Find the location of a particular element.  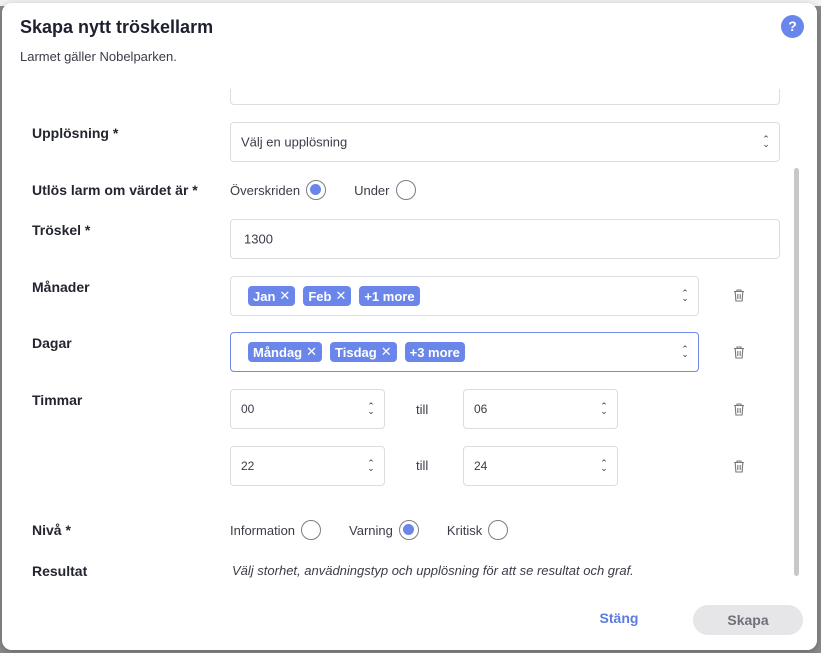

level-label: Nivå * is located at coordinates (51, 530).